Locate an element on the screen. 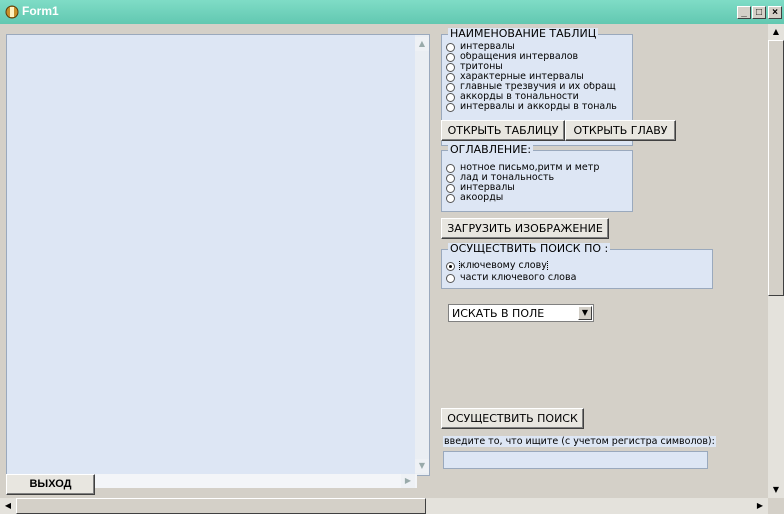 Image resolution: width=784 pixels, height=514 pixels. search-by-keyword-option: ключевому слову is located at coordinates (576, 266).